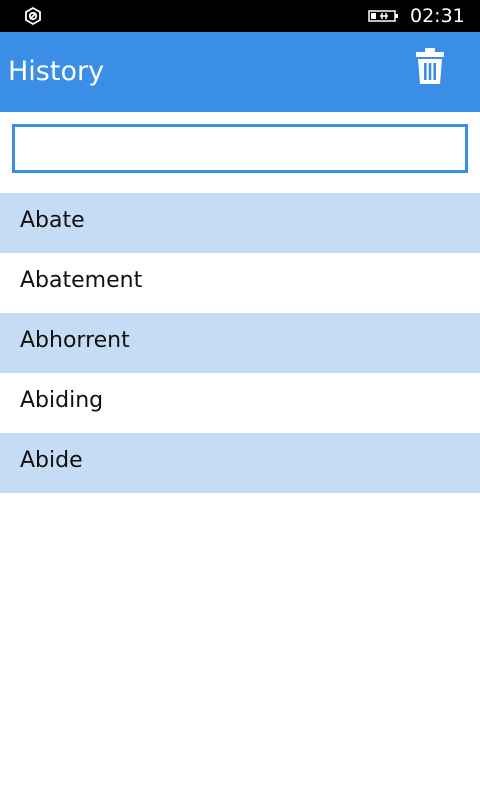  Describe the element at coordinates (240, 283) in the screenshot. I see `history-item: Abatement` at that location.